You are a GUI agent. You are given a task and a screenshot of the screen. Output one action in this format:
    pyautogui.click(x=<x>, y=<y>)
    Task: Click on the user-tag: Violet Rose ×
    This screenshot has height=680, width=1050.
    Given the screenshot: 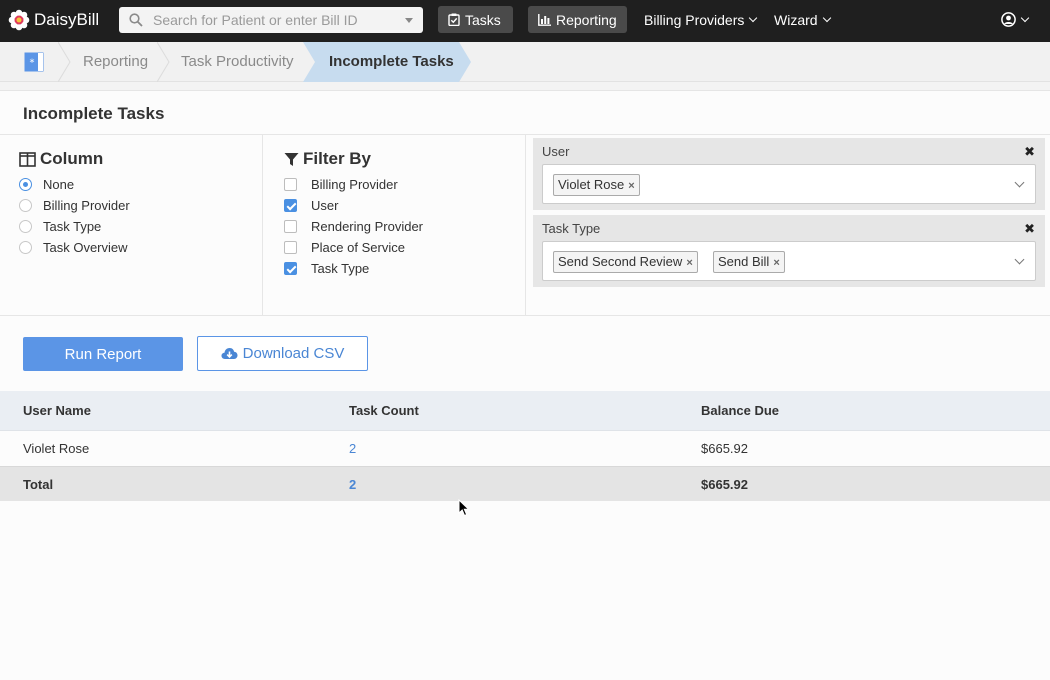 What is the action you would take?
    pyautogui.click(x=596, y=185)
    